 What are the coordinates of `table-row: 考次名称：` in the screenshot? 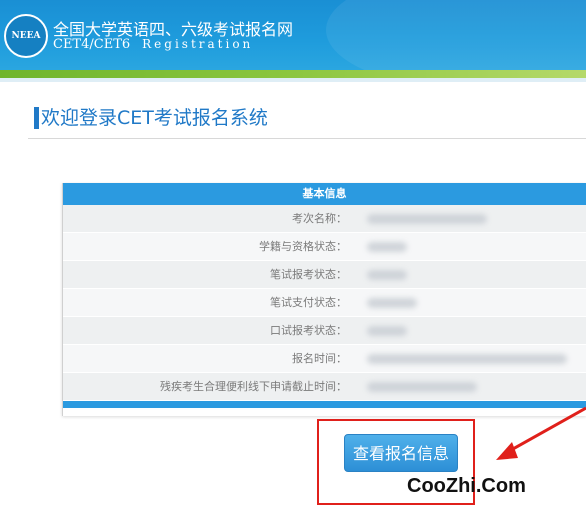 It's located at (324, 219).